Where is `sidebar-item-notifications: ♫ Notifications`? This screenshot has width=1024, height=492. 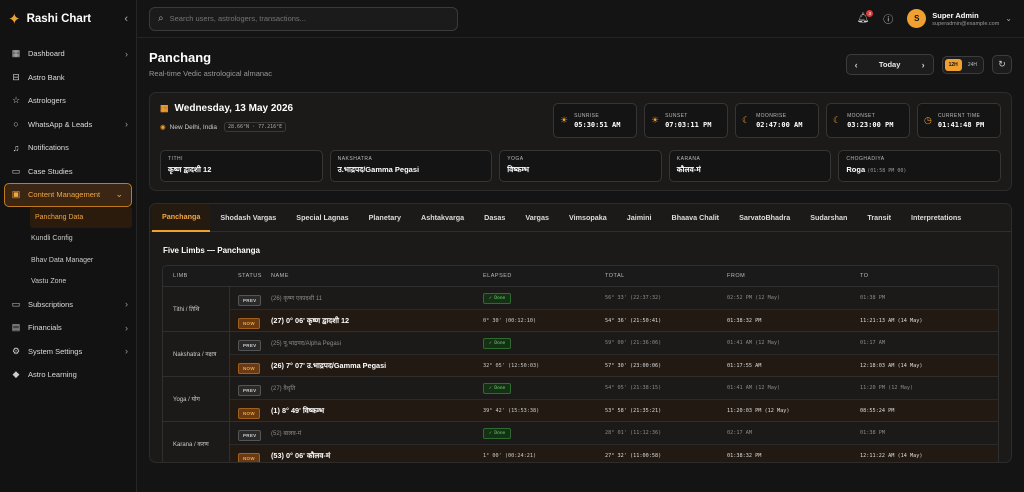 sidebar-item-notifications: ♫ Notifications is located at coordinates (68, 148).